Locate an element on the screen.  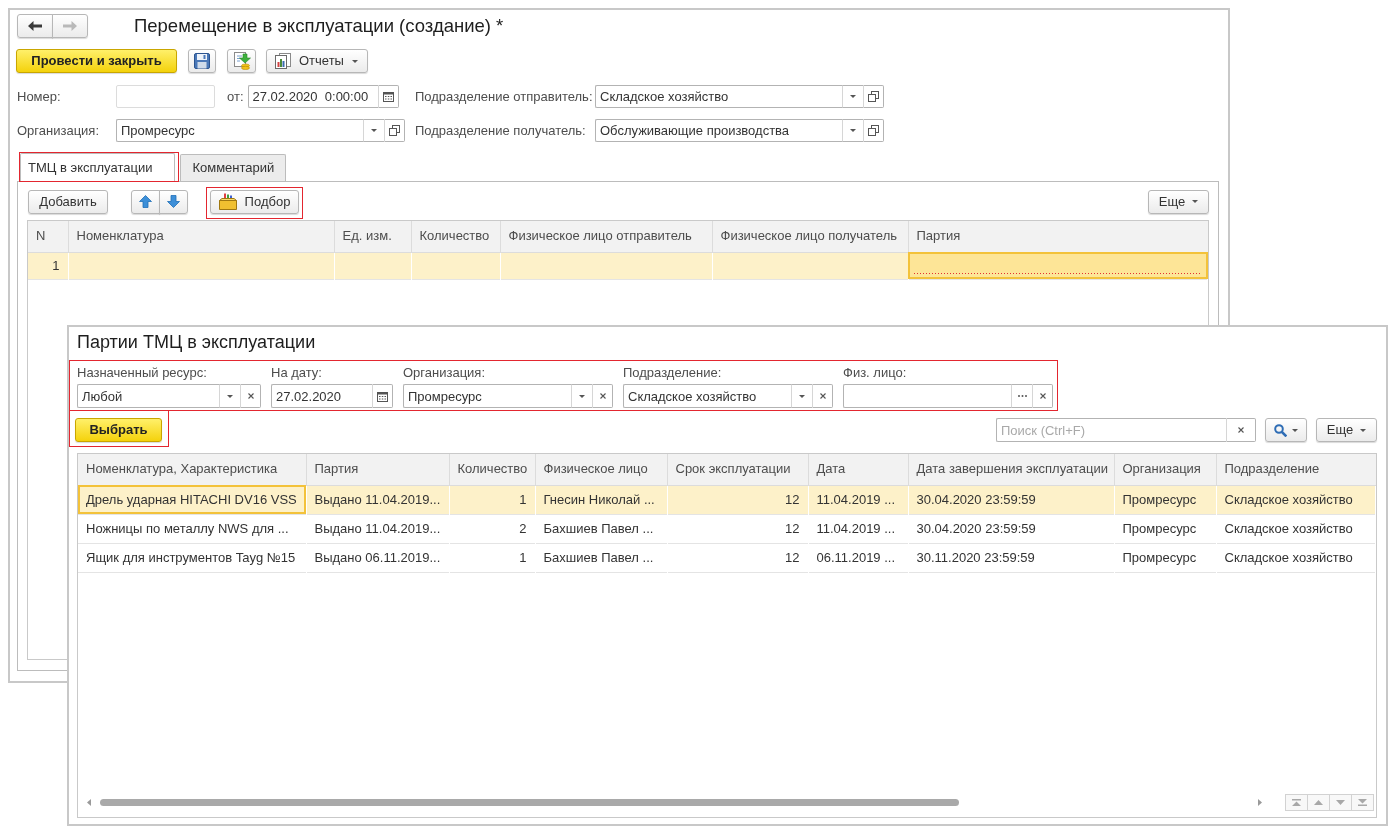
filter-label: Организация: is located at coordinates (445, 373).